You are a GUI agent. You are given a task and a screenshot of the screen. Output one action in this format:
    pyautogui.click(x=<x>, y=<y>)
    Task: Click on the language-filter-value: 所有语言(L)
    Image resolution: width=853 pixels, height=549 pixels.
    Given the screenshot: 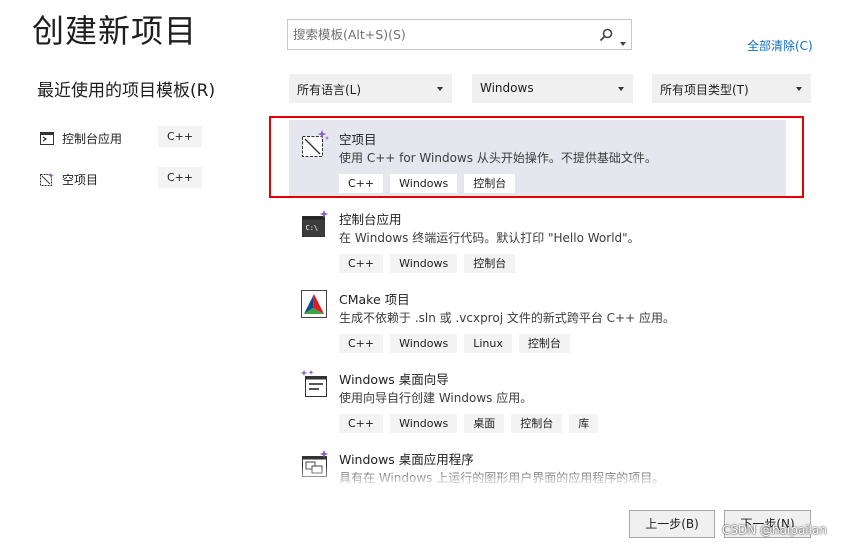 What is the action you would take?
    pyautogui.click(x=329, y=90)
    